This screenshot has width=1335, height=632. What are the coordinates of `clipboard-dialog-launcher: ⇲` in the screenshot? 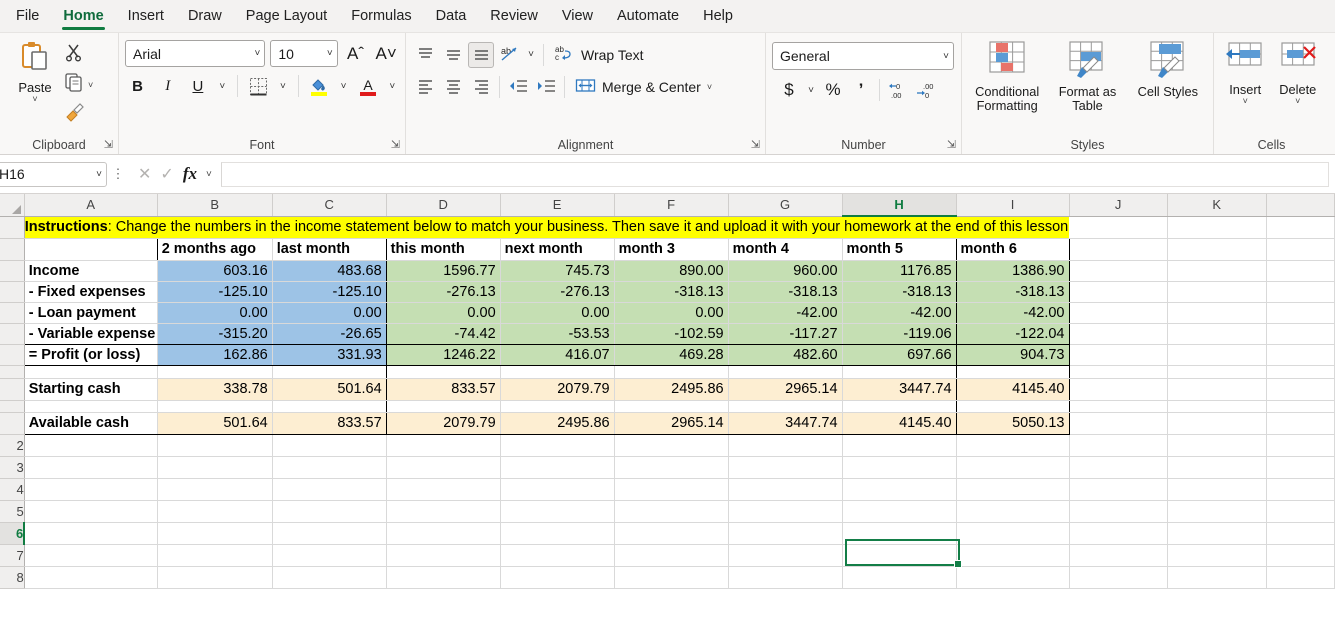 It's located at (108, 144).